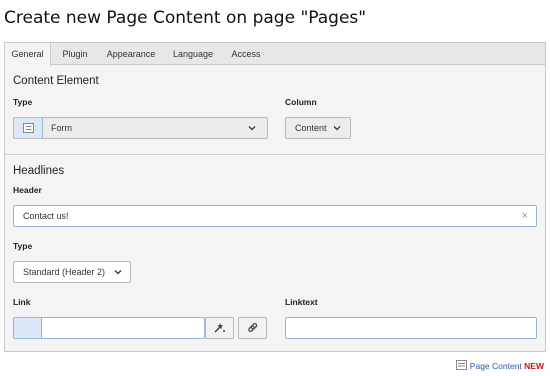  What do you see at coordinates (275, 154) in the screenshot?
I see `section-divider` at bounding box center [275, 154].